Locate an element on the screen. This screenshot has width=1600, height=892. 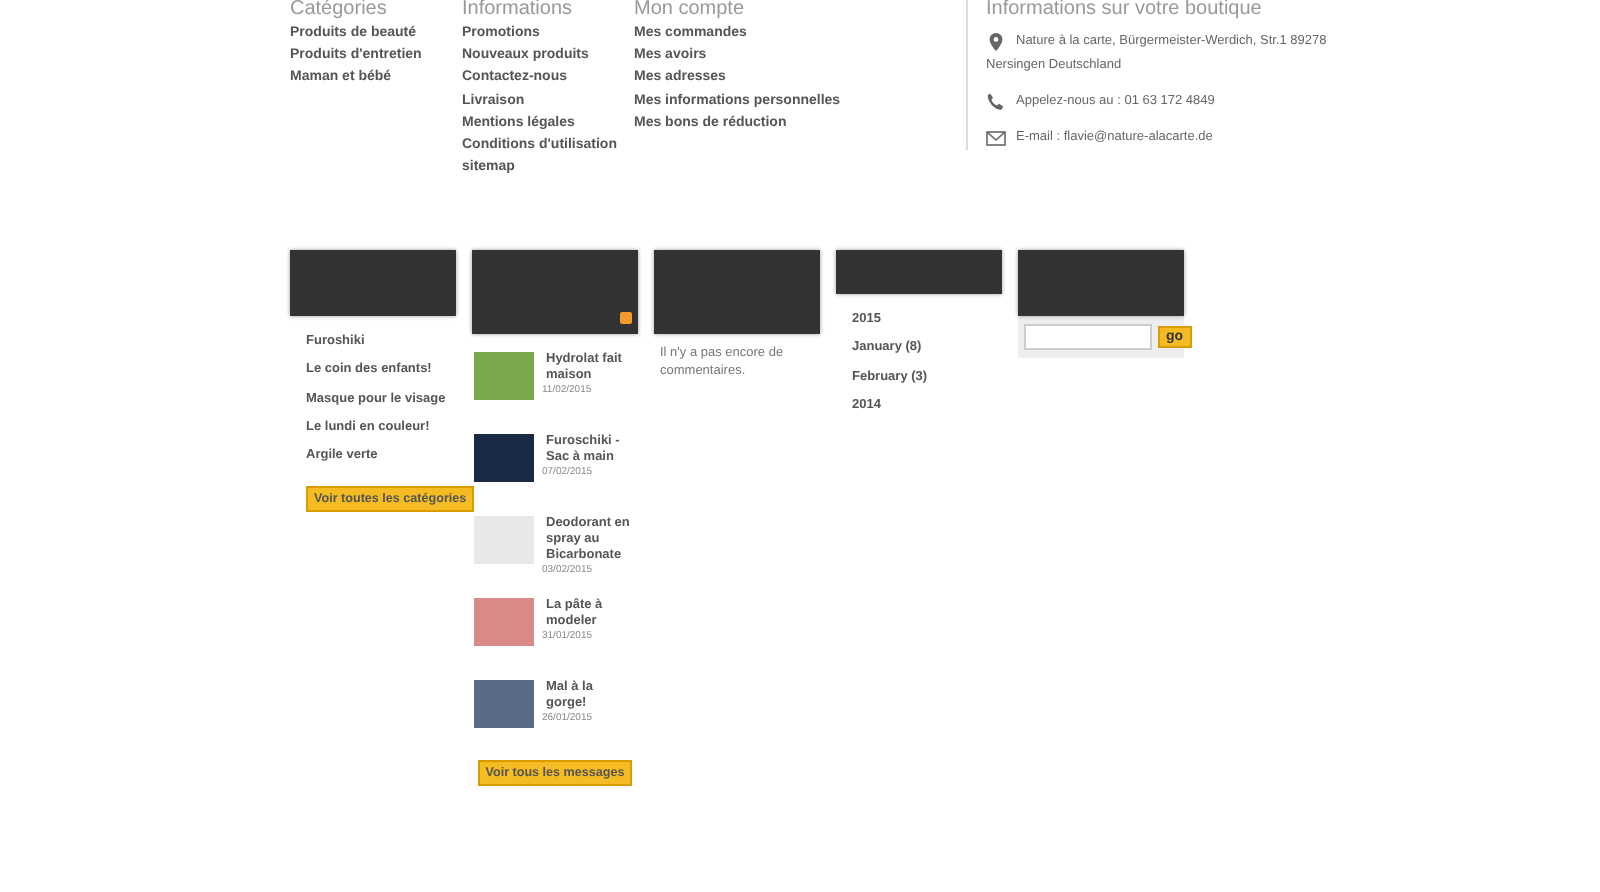
column-heading: Informations sur votre boutique is located at coordinates (1125, 11).